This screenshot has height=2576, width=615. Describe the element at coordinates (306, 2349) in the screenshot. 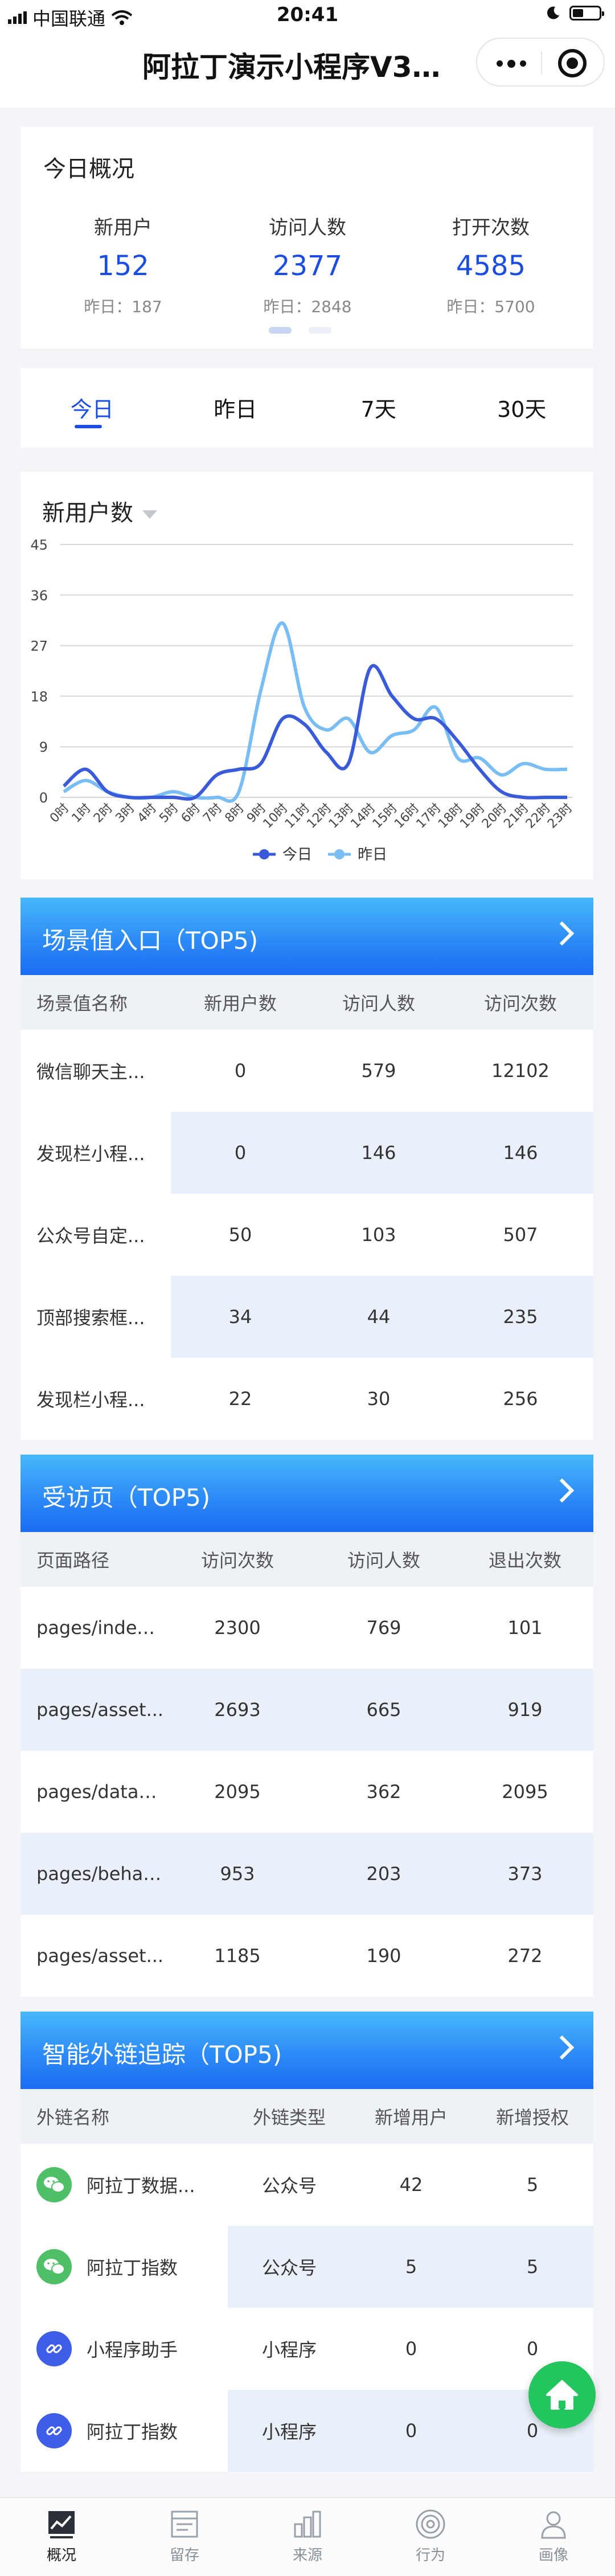

I see `table-row: 小程序助手 小程序 0 0` at that location.